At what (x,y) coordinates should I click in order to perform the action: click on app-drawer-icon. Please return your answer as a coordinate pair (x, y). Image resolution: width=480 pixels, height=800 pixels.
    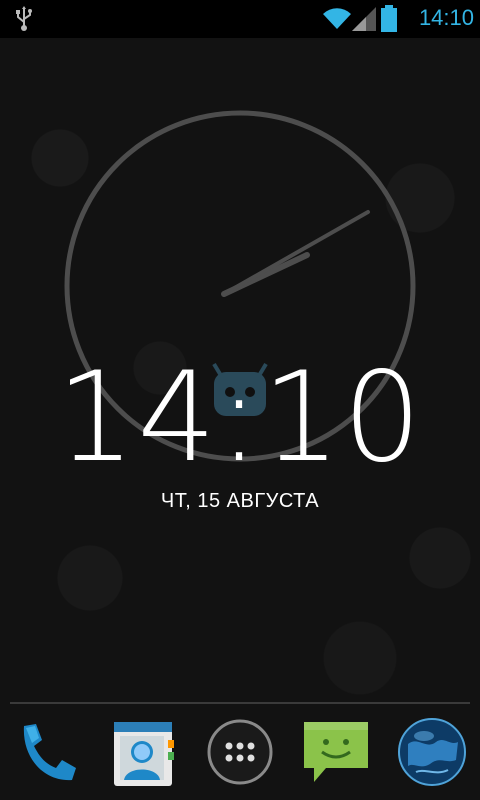
    Looking at the image, I should click on (240, 752).